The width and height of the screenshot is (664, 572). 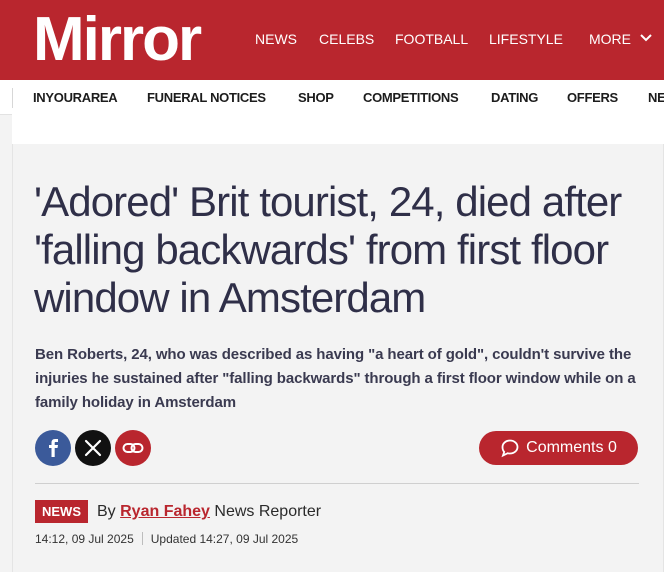 I want to click on nav-item-celebs: CELEBS, so click(x=346, y=39).